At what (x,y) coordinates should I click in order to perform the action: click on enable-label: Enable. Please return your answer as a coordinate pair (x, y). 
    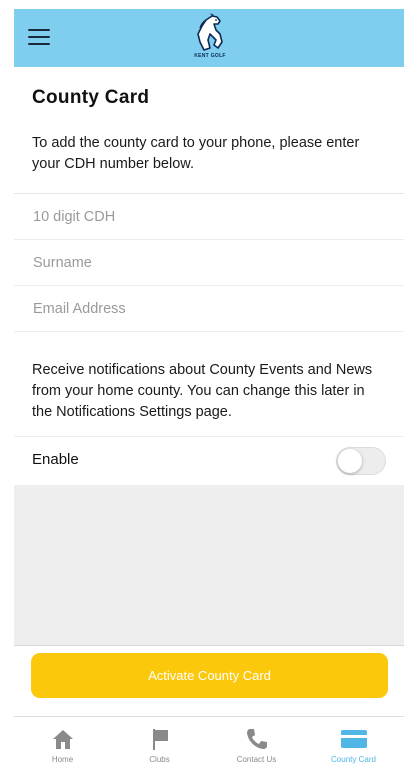
    Looking at the image, I should click on (55, 459).